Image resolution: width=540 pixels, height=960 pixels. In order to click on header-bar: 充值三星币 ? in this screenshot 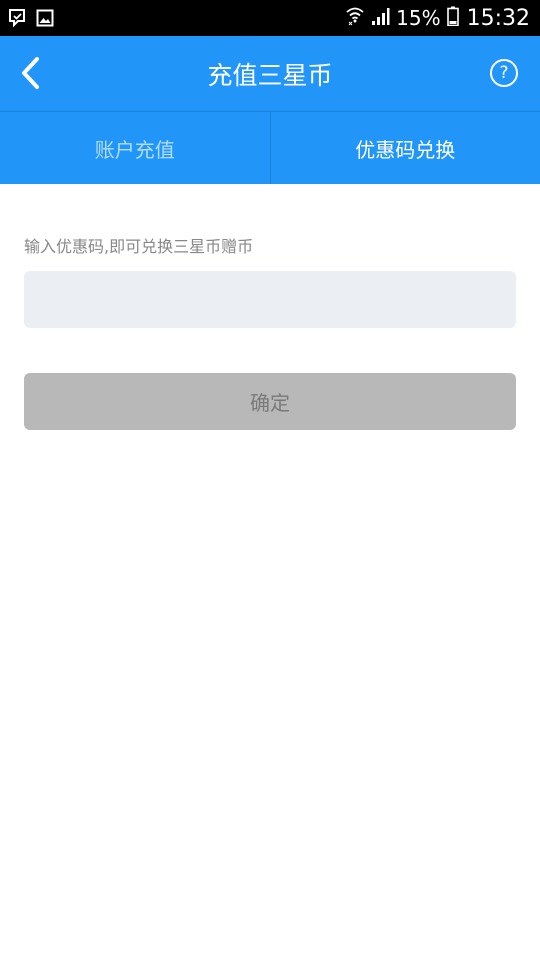, I will do `click(270, 73)`.